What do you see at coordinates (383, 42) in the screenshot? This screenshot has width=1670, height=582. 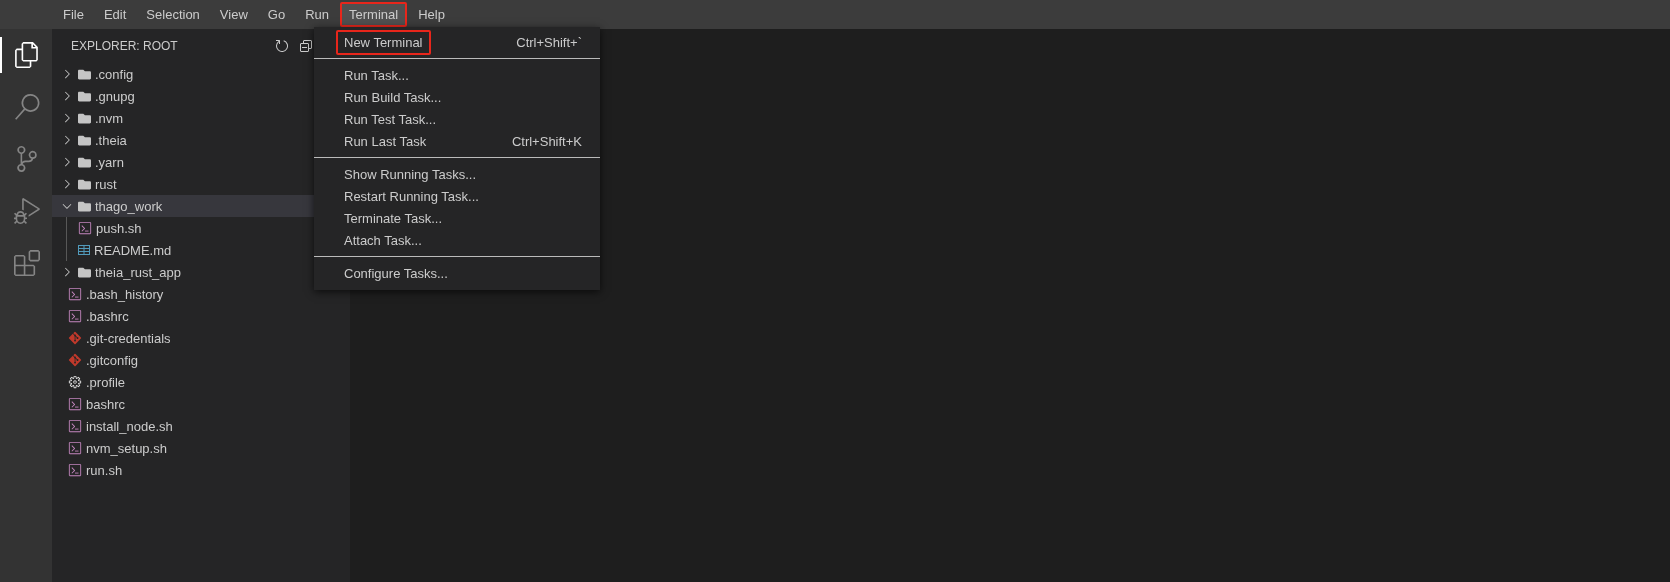 I see `menu-item-label: New Terminal` at bounding box center [383, 42].